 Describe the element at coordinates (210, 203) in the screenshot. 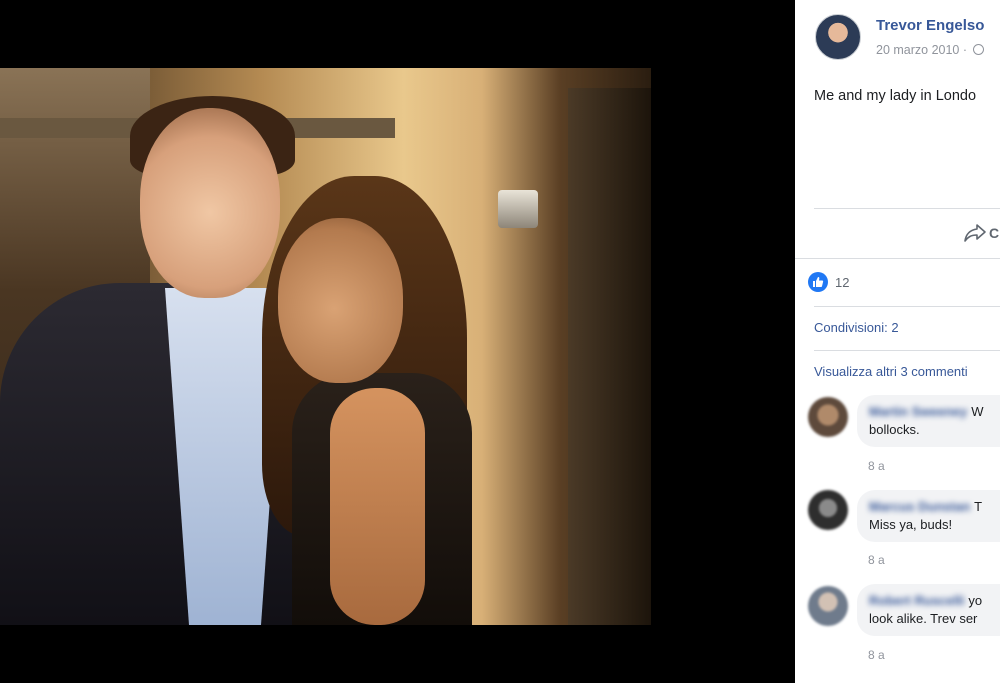

I see `photo-man-face` at that location.